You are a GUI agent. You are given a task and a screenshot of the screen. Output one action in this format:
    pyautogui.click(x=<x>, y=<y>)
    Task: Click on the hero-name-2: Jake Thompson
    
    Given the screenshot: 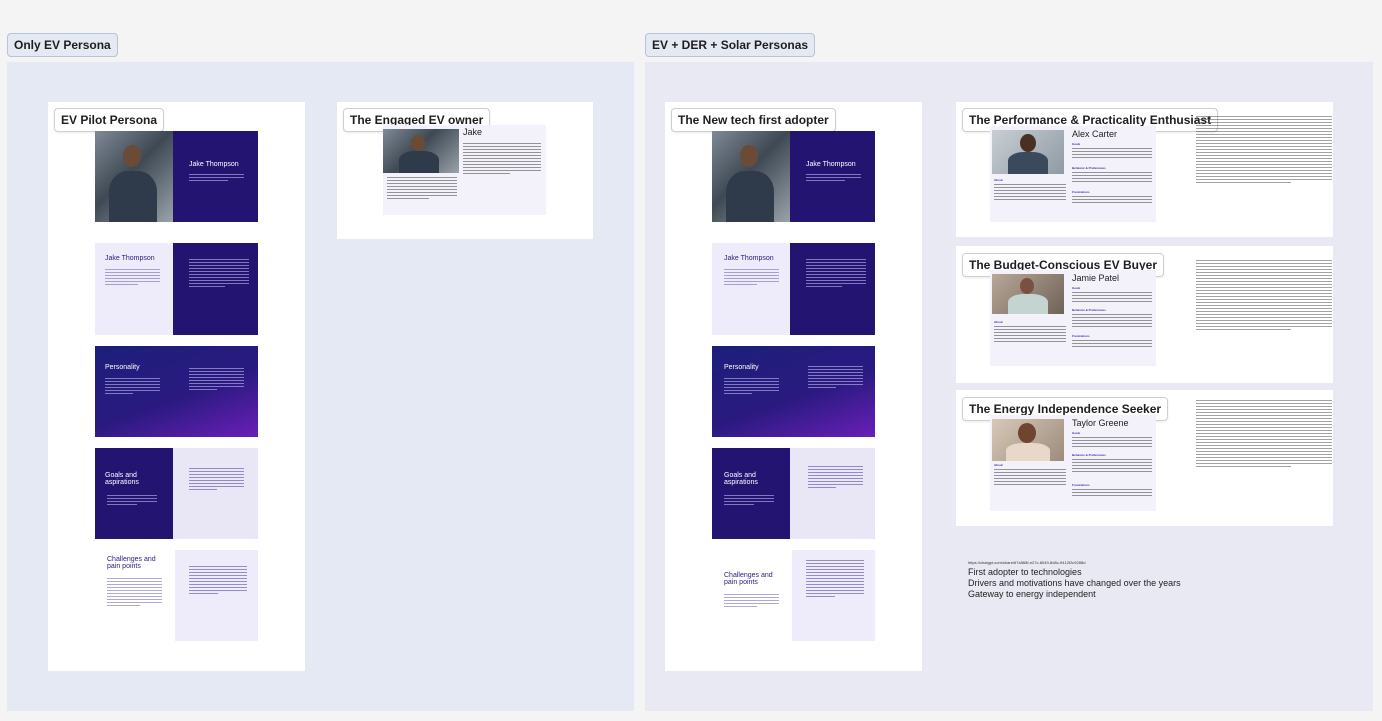 What is the action you would take?
    pyautogui.click(x=831, y=164)
    